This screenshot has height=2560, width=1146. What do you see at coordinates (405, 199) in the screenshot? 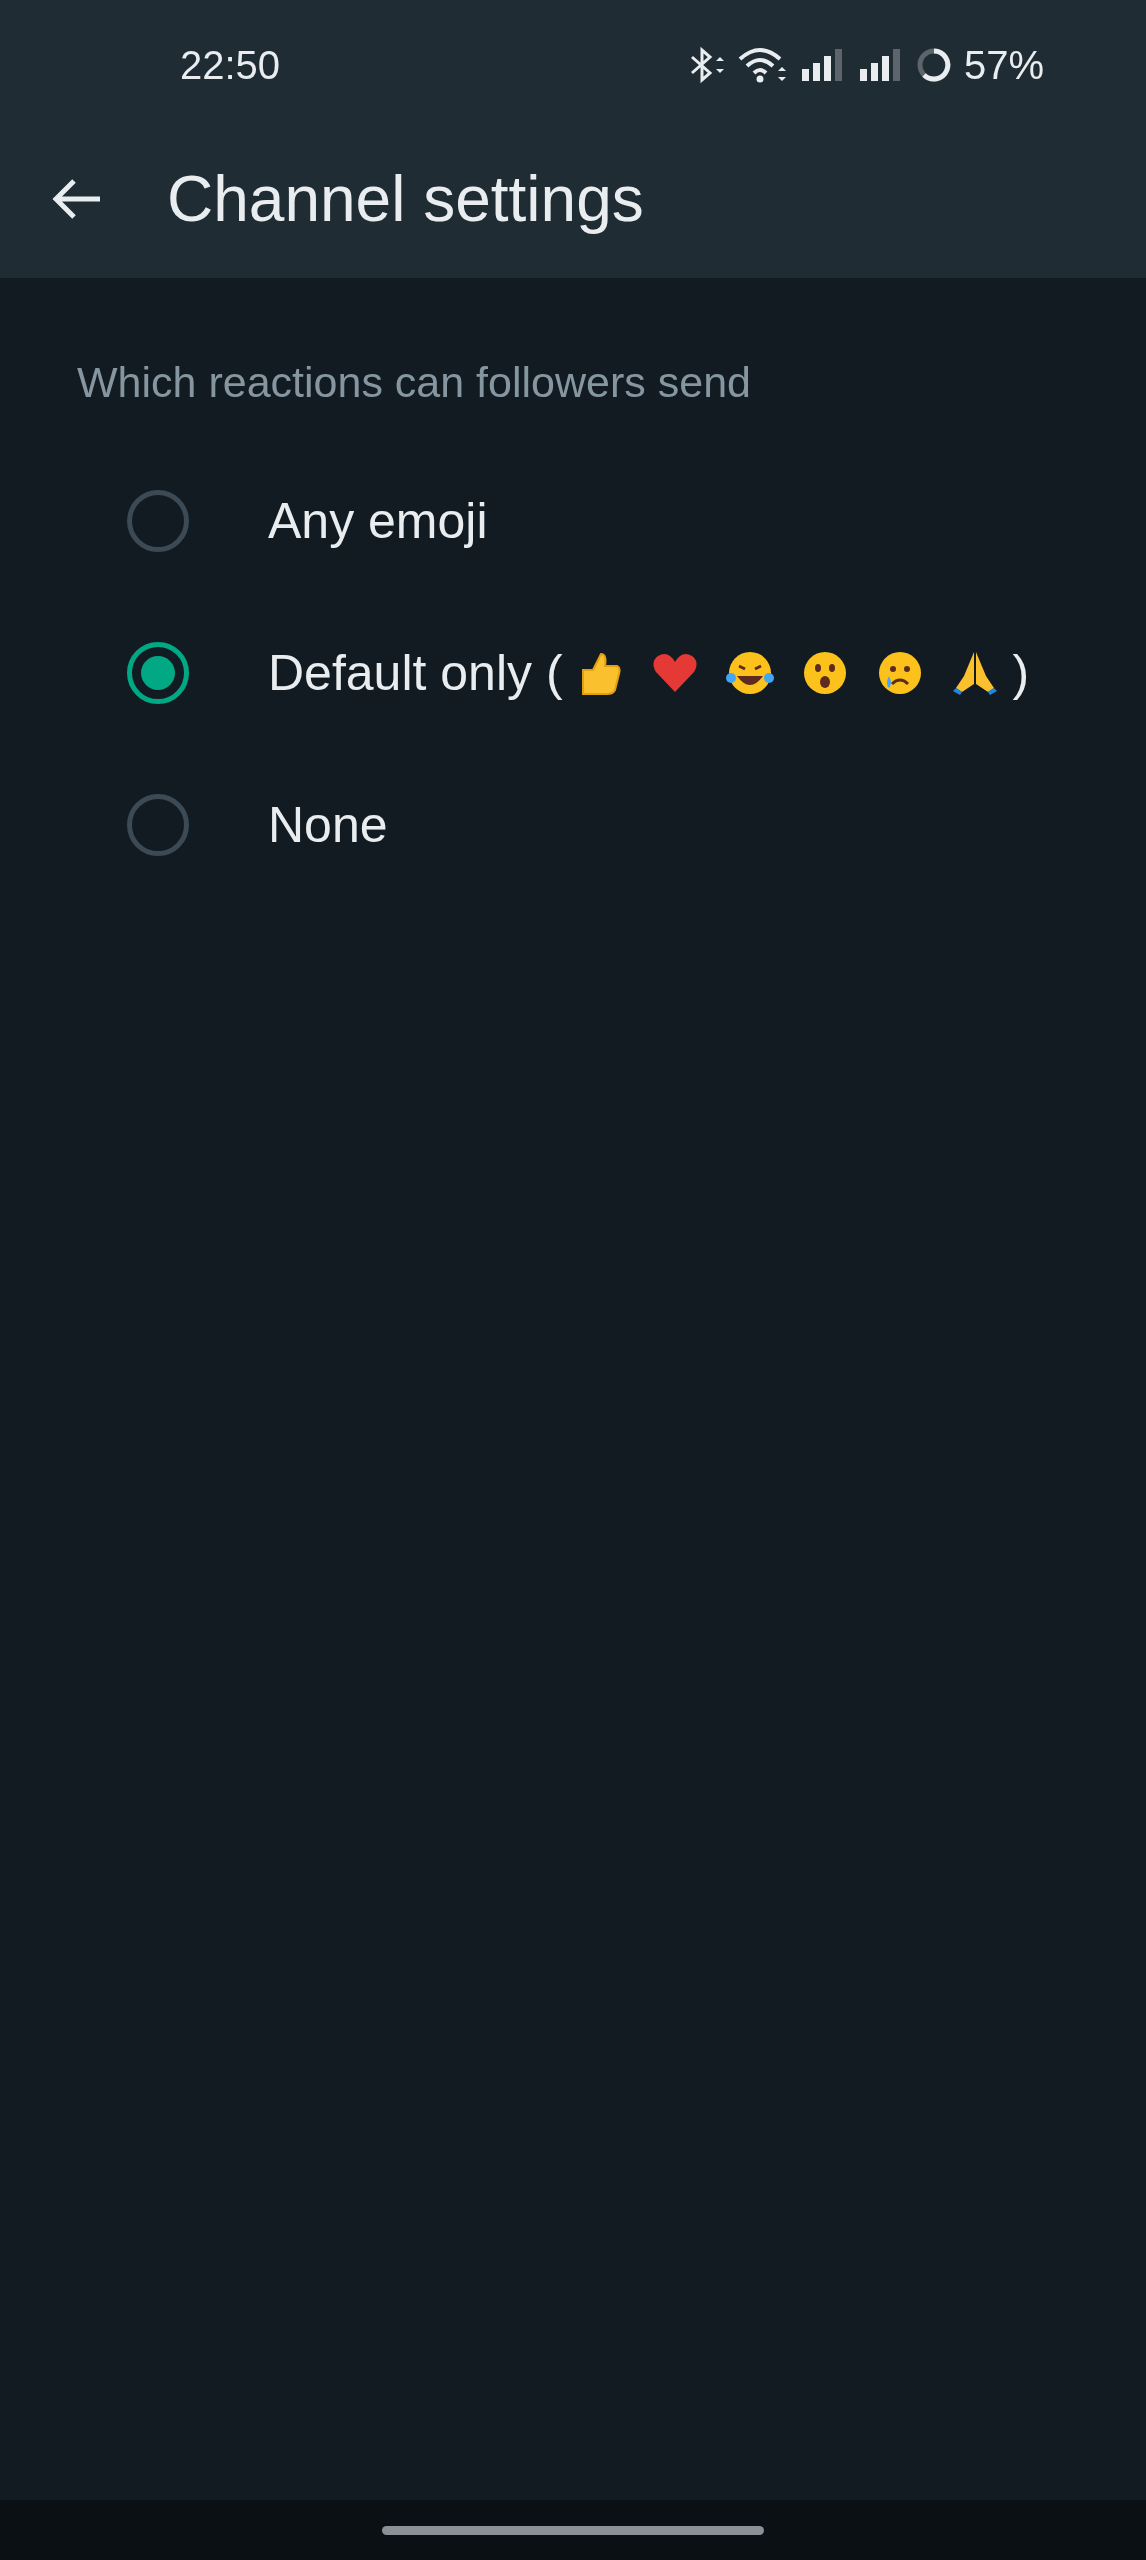
I see `screen-title: Channel settings` at bounding box center [405, 199].